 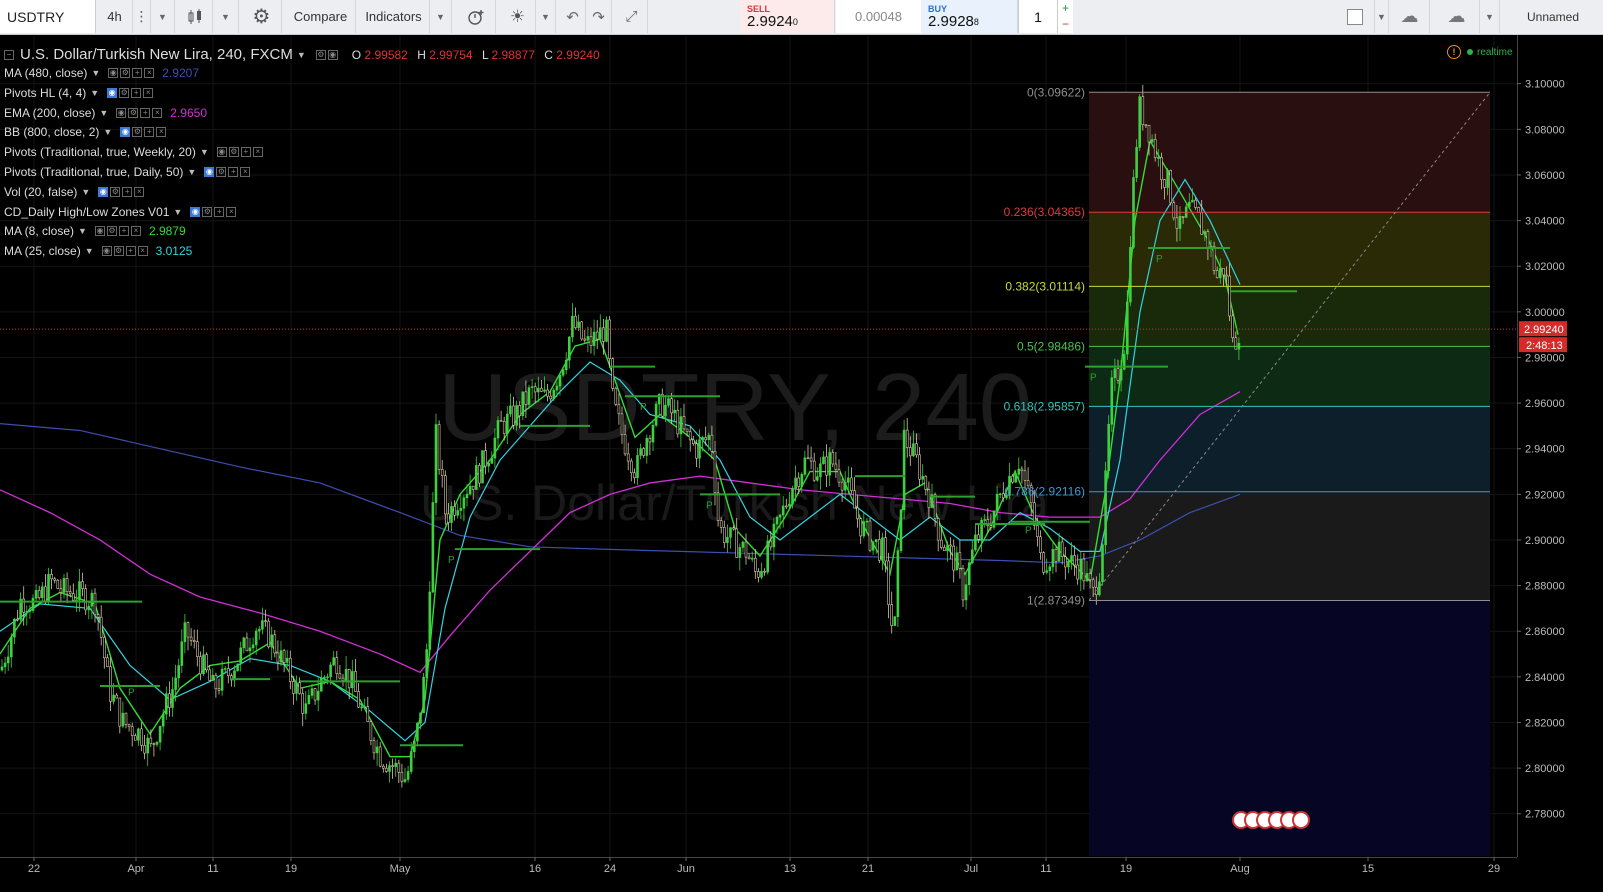 I want to click on time-axis: 22 Apr 11 19 May 16 24 Jun 13 21 Jul 11 19 Aug 15 29, so click(x=758, y=874).